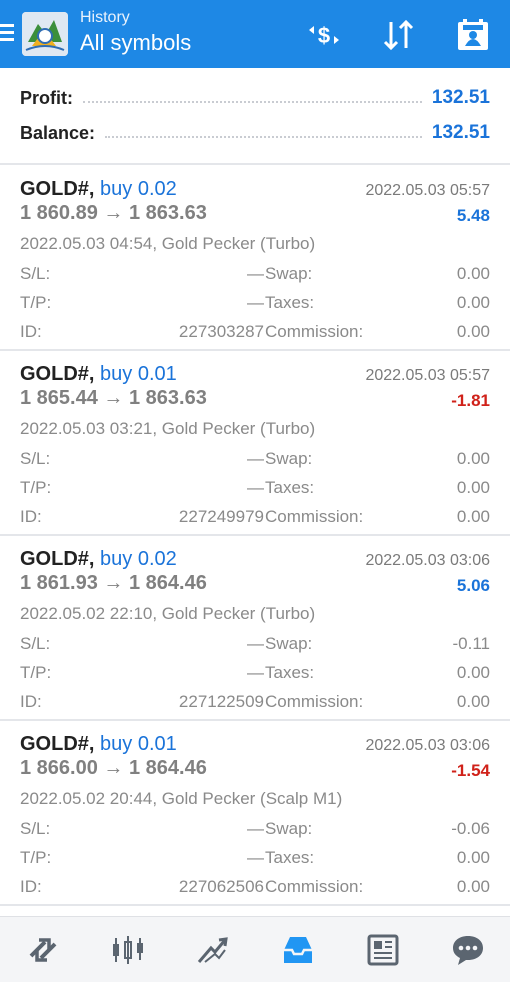 Image resolution: width=510 pixels, height=982 pixels. I want to click on trade-symbol-line: GOLD#, buy 0.01, so click(98, 744).